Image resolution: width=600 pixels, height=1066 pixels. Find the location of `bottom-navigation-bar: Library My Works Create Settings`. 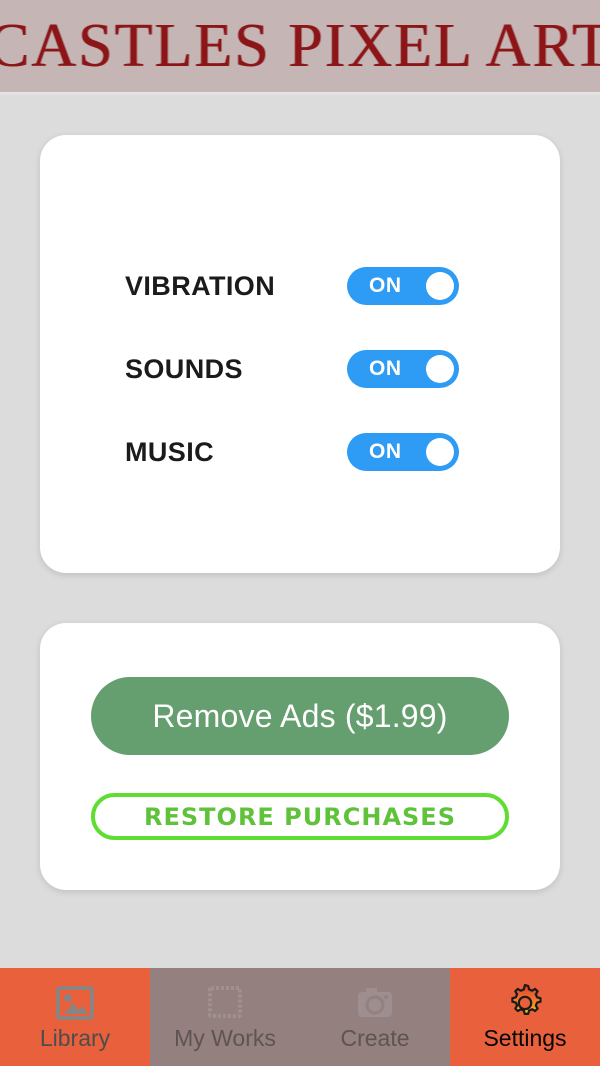

bottom-navigation-bar: Library My Works Create Settings is located at coordinates (300, 1017).